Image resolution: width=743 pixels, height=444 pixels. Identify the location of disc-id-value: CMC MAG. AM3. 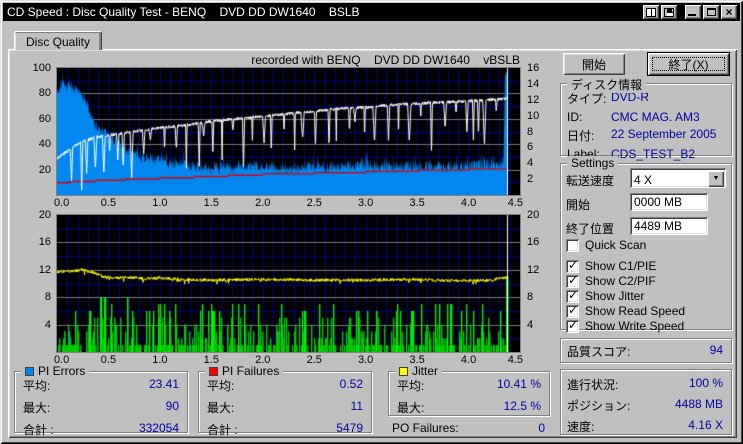
(655, 117).